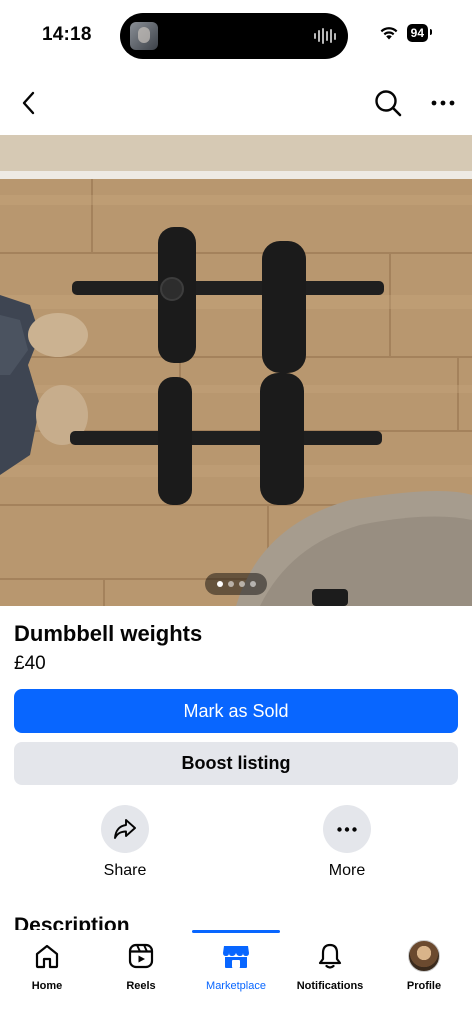 The image size is (472, 1024). I want to click on tab-notifications: Notifications, so click(330, 966).